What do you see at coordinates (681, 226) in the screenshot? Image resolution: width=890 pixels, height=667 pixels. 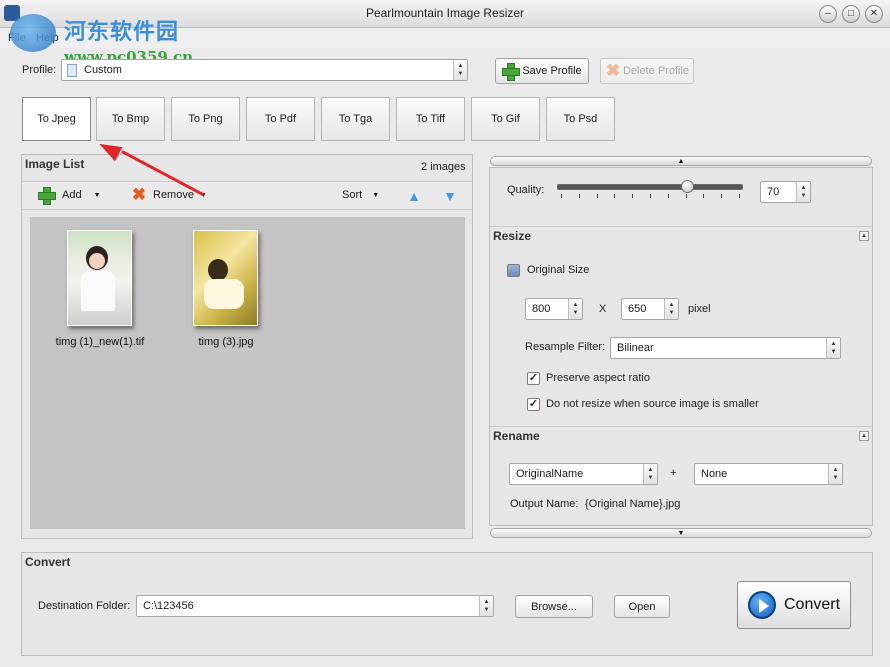 I see `section-divider` at bounding box center [681, 226].